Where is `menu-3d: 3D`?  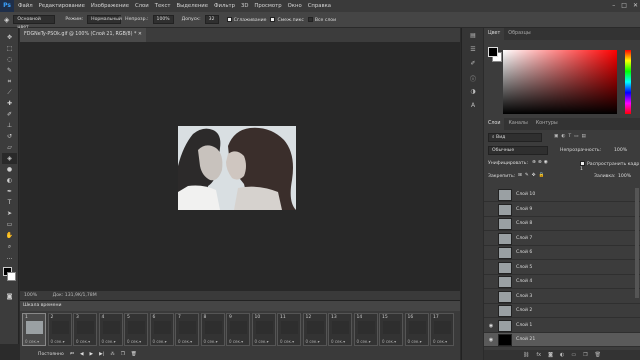
menu-3d: 3D is located at coordinates (244, 6).